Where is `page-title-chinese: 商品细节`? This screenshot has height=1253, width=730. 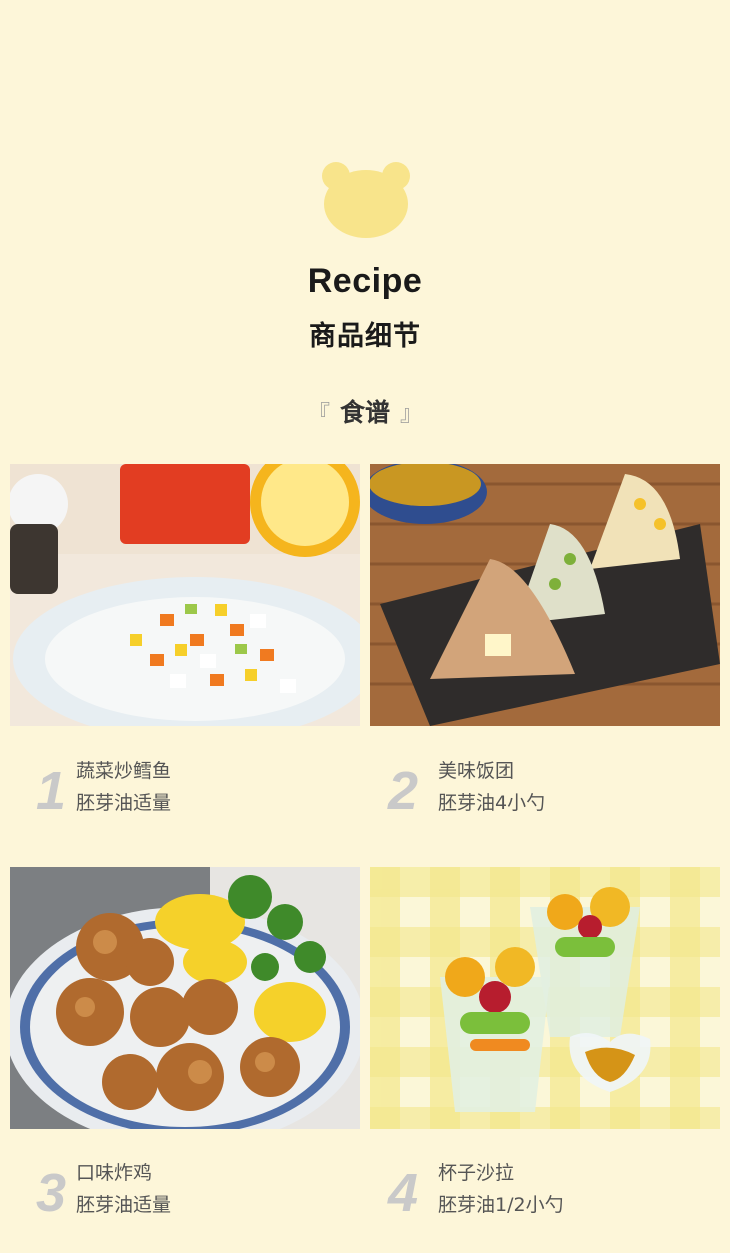 page-title-chinese: 商品细节 is located at coordinates (365, 336).